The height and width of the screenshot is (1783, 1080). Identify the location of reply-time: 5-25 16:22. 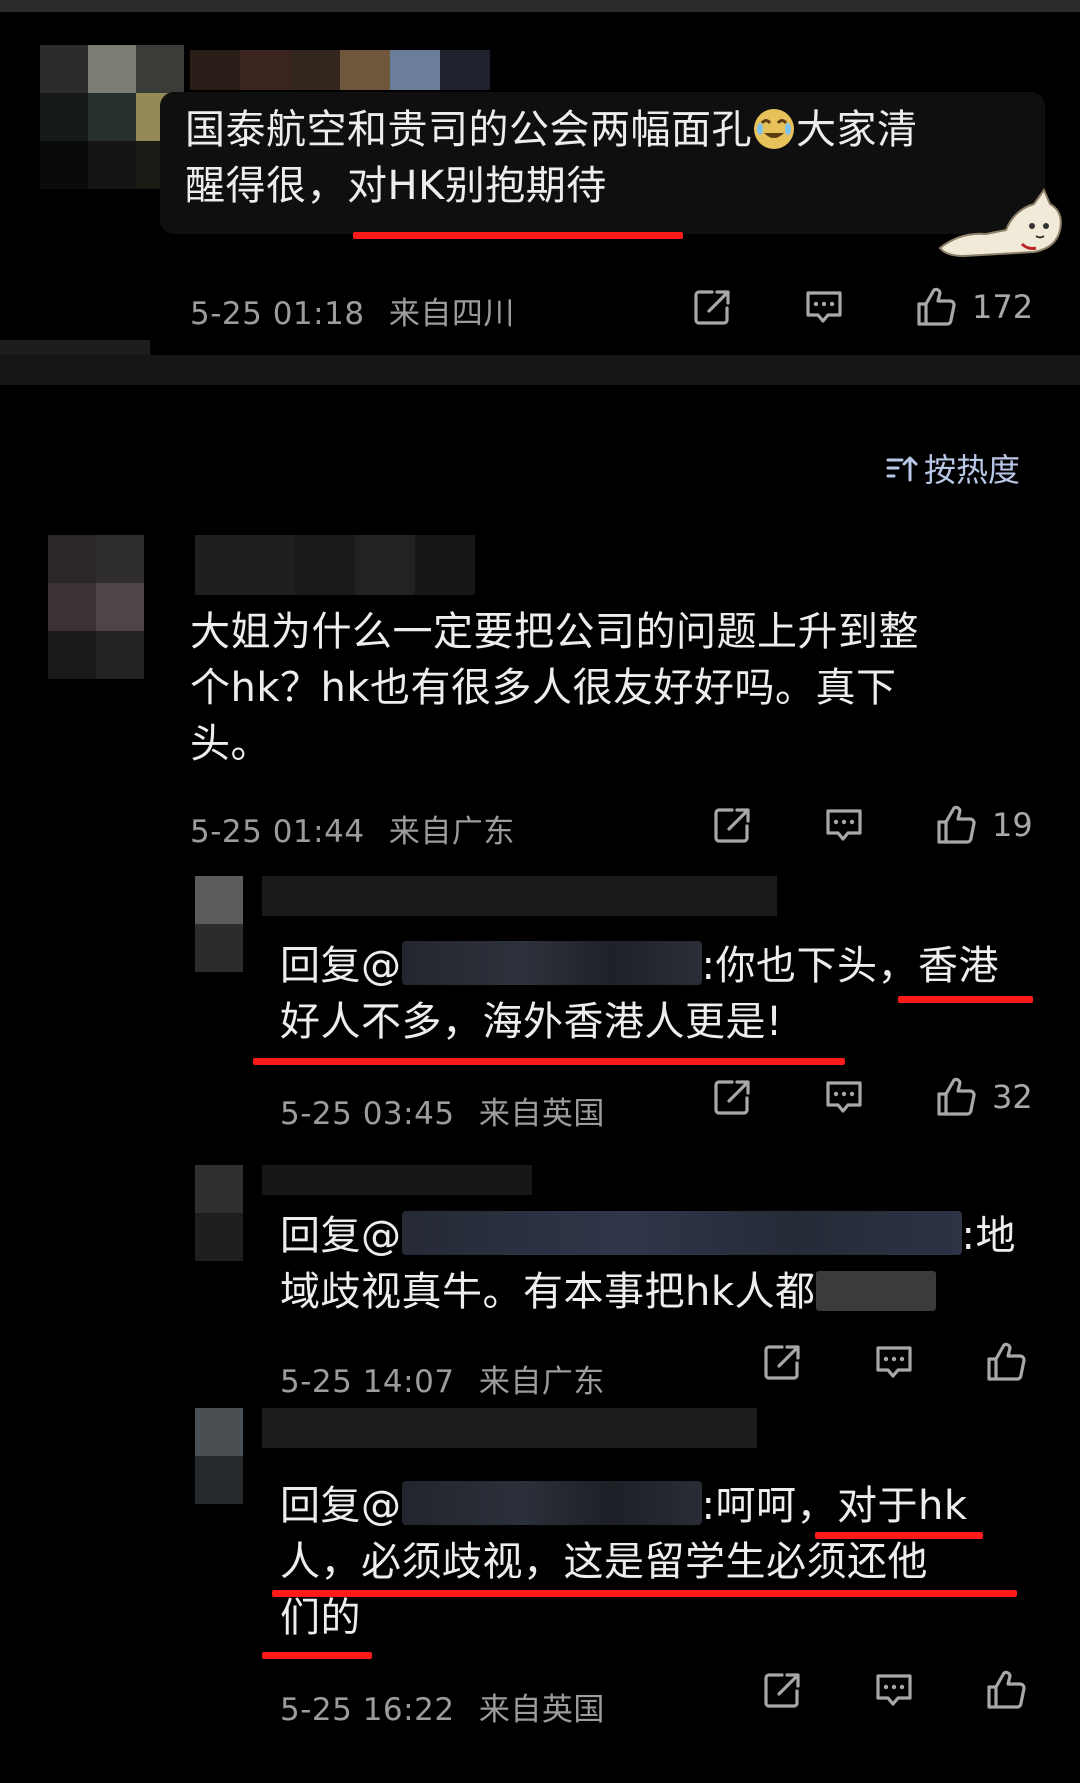
(367, 1710).